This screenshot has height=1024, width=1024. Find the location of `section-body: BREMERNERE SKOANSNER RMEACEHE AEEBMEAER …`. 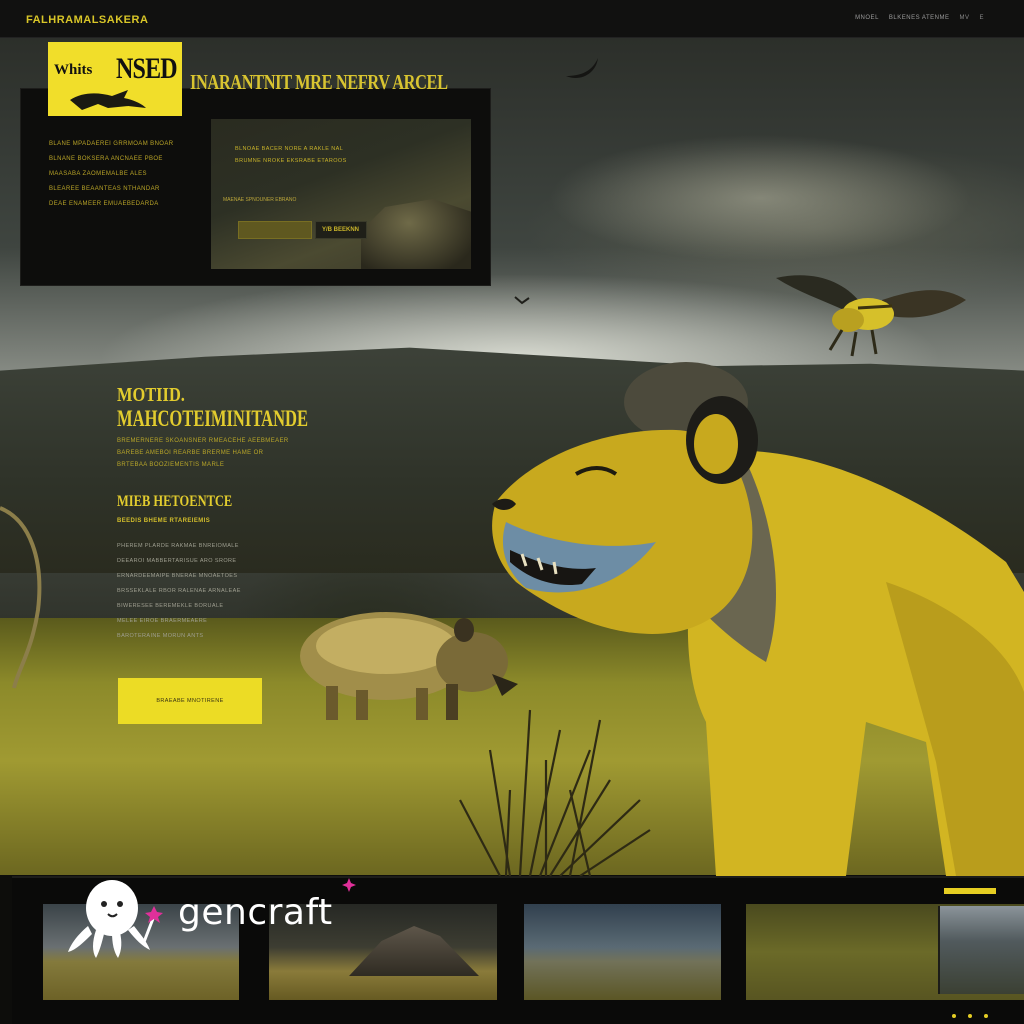

section-body: BREMERNERE SKOANSNER RMEACEHE AEEBMEAER … is located at coordinates (203, 456).